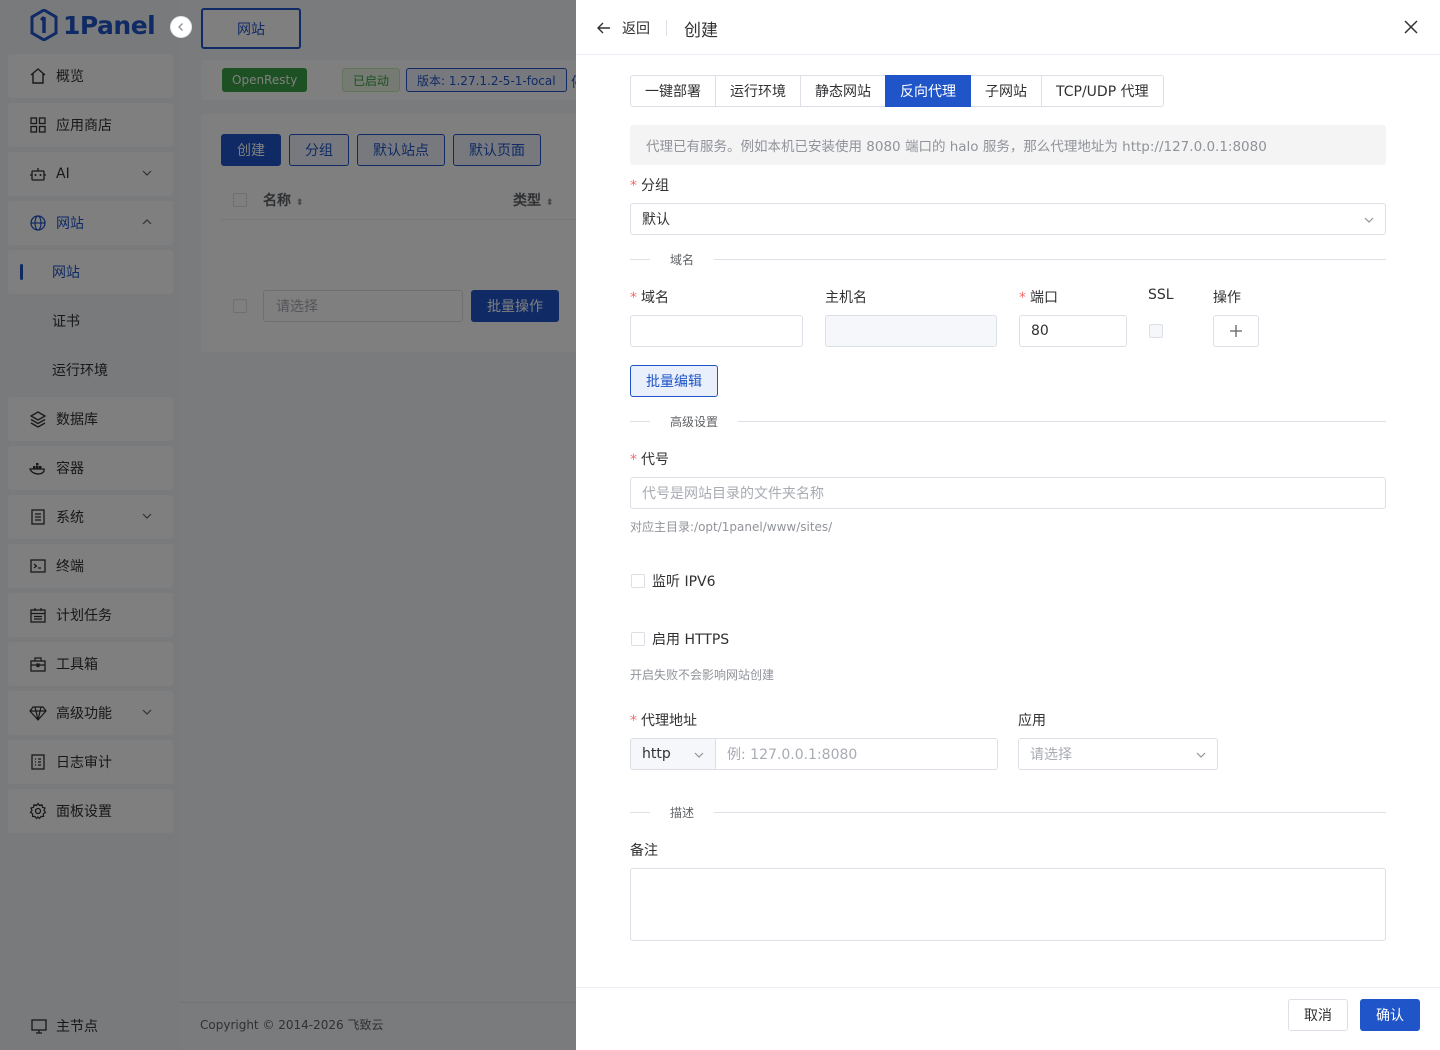  I want to click on port-label: * 端口, so click(1038, 298).